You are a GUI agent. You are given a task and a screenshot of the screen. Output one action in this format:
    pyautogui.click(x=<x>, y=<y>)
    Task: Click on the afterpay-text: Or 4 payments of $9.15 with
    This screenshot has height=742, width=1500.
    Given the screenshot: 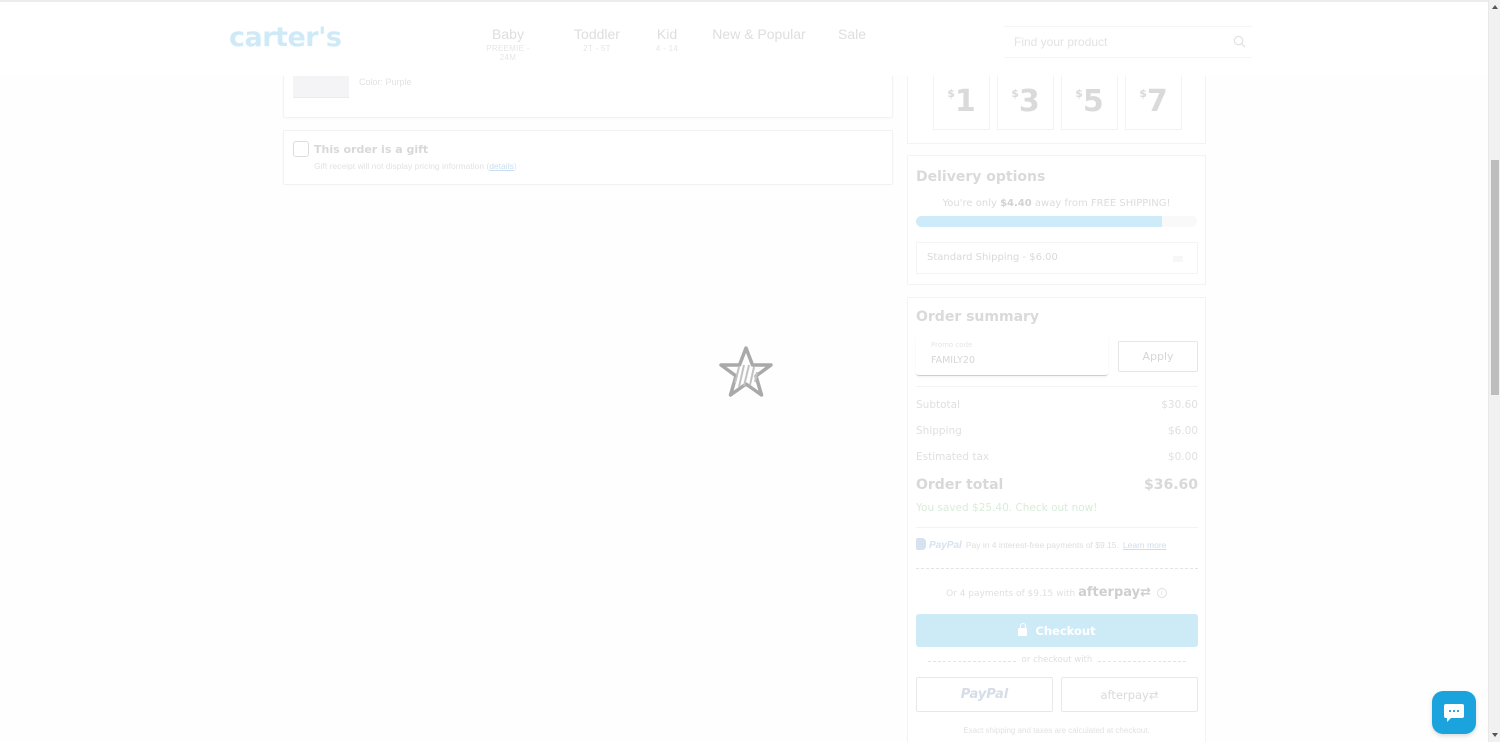 What is the action you would take?
    pyautogui.click(x=1011, y=594)
    